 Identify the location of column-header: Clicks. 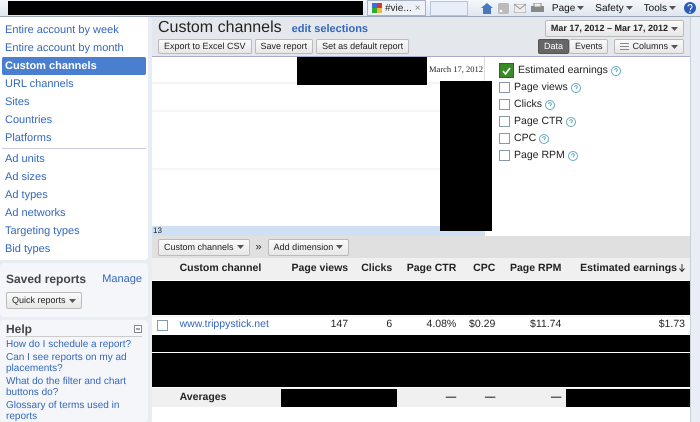
(375, 269).